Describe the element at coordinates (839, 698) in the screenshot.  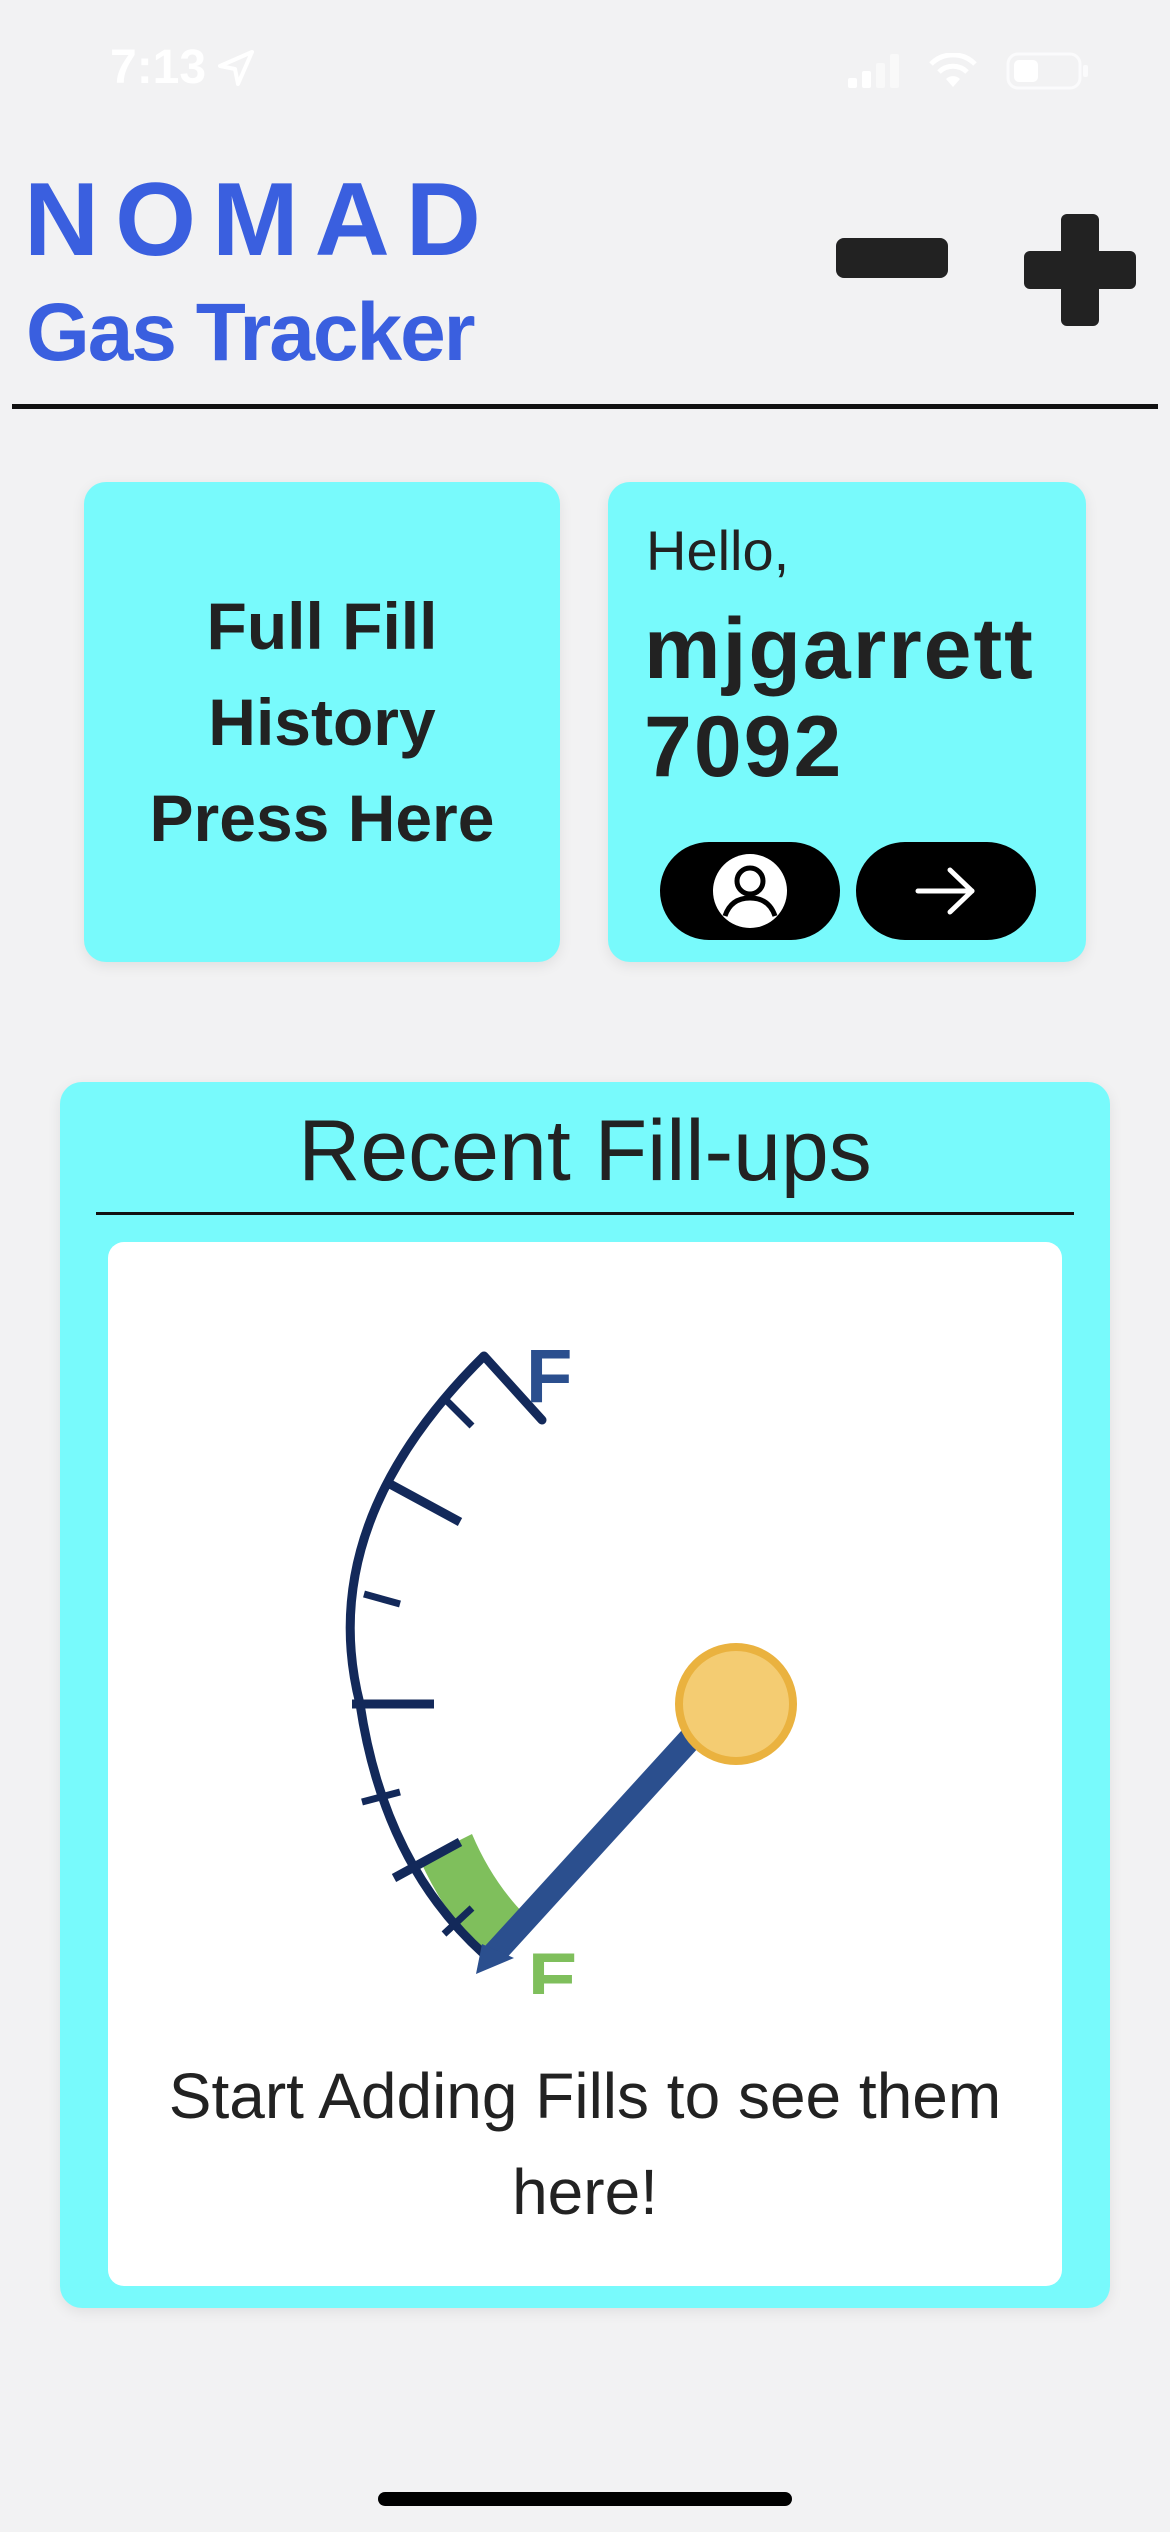
I see `username: mjgarrett 7092` at that location.